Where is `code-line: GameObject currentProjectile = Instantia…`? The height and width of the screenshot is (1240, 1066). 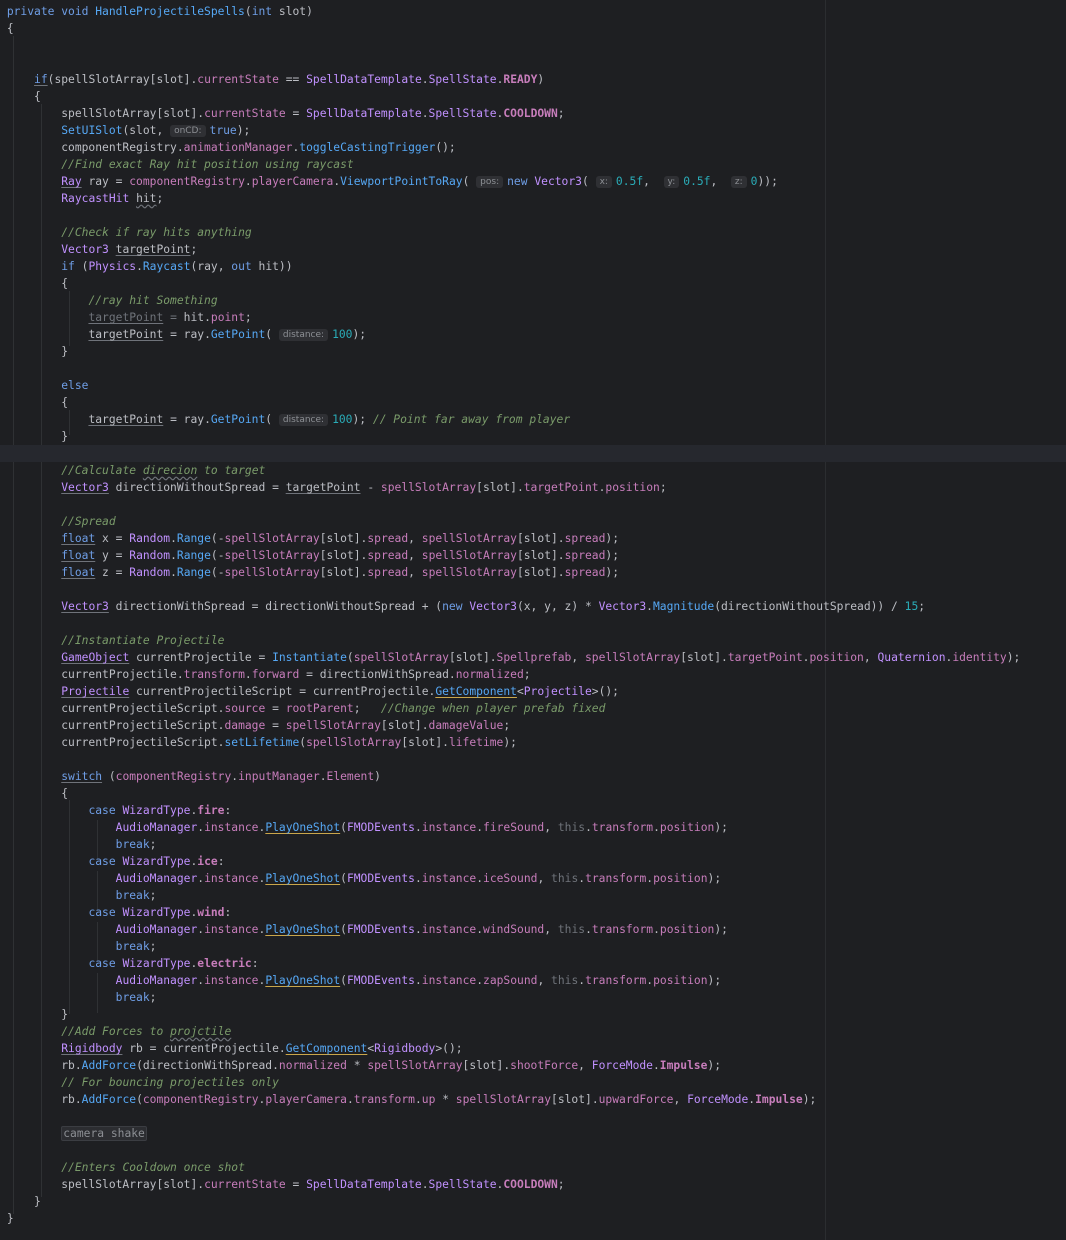
code-line: GameObject currentProjectile = Instantia… is located at coordinates (533, 657).